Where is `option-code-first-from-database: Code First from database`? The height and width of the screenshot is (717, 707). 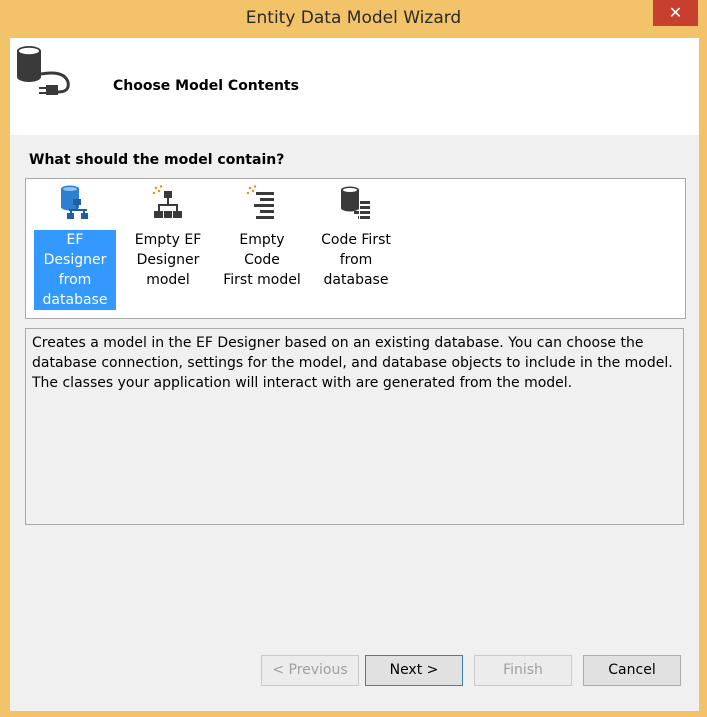
option-code-first-from-database: Code First from database is located at coordinates (356, 235).